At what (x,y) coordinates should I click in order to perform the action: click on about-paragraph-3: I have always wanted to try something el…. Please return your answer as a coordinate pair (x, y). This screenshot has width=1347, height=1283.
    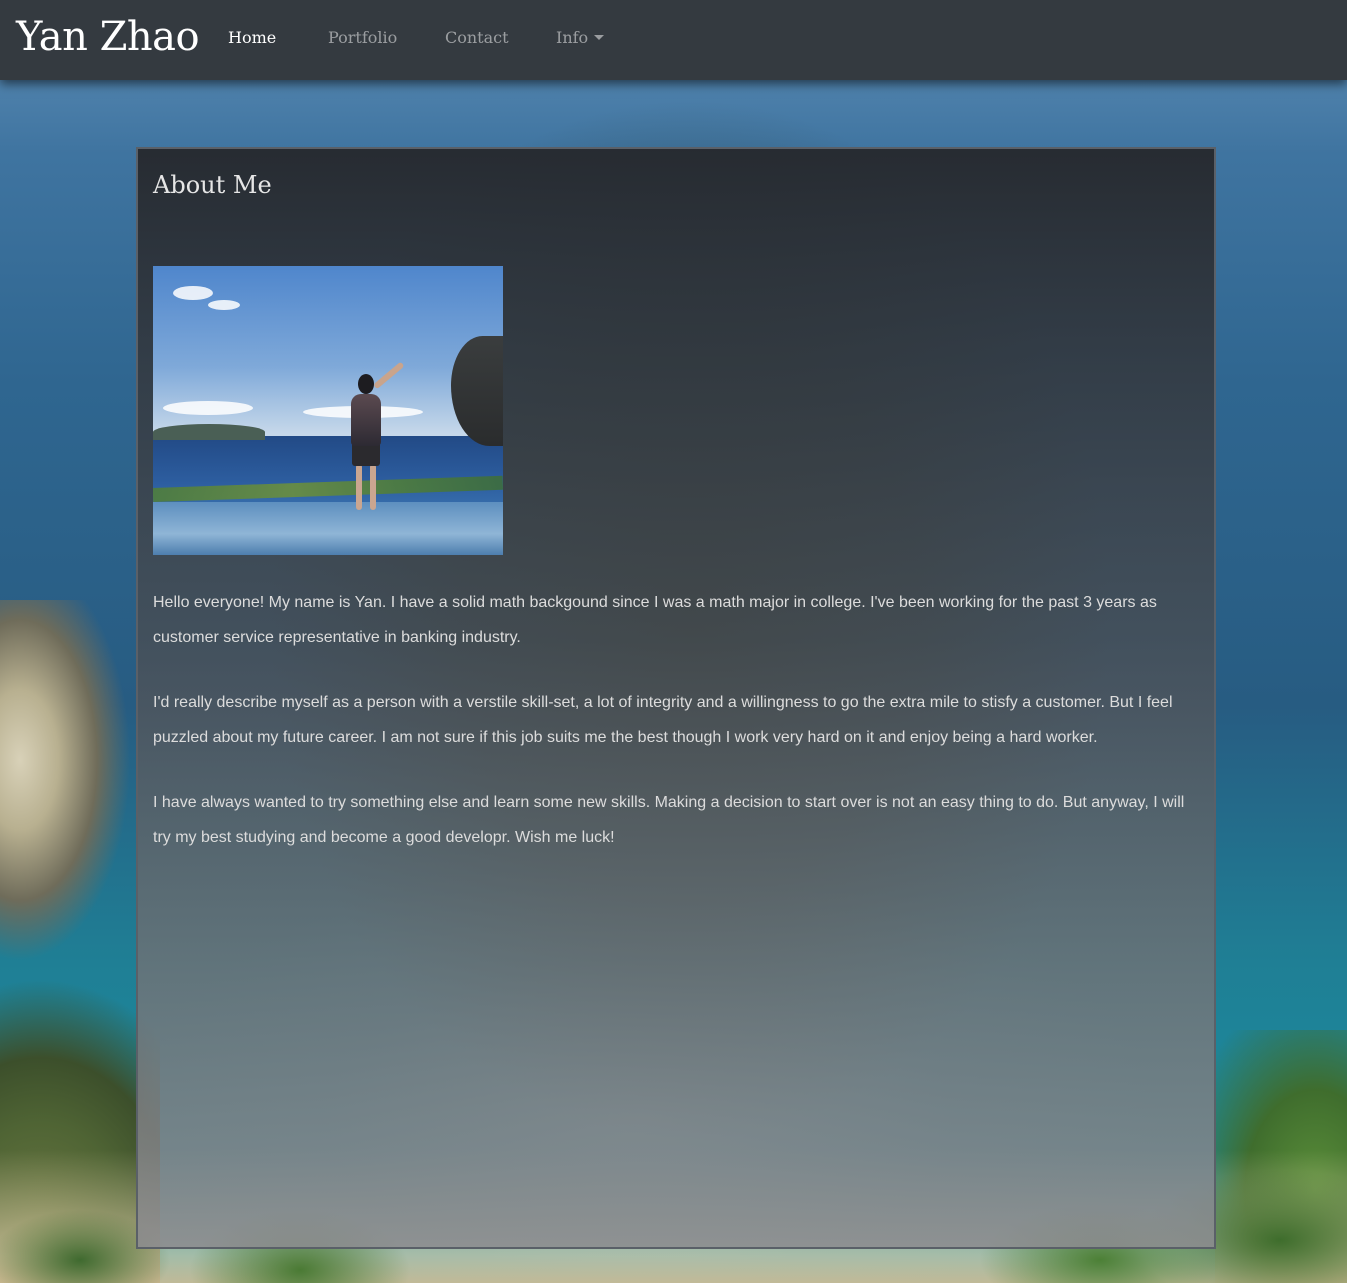
    Looking at the image, I should click on (669, 820).